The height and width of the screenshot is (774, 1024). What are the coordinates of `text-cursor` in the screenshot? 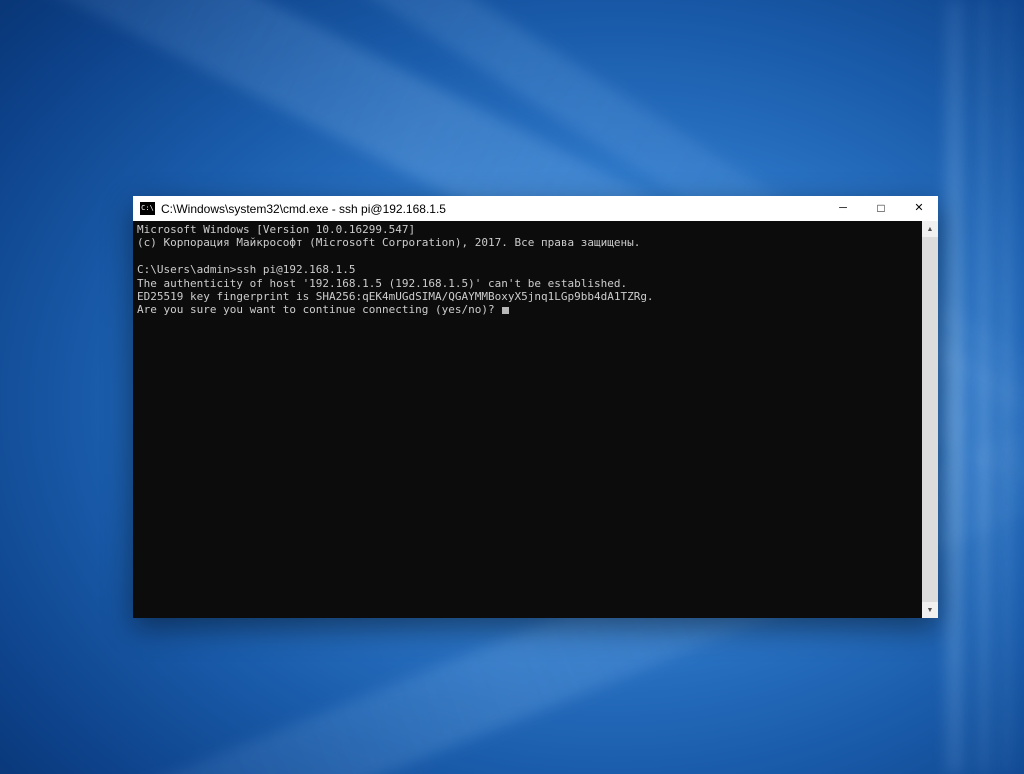 It's located at (506, 311).